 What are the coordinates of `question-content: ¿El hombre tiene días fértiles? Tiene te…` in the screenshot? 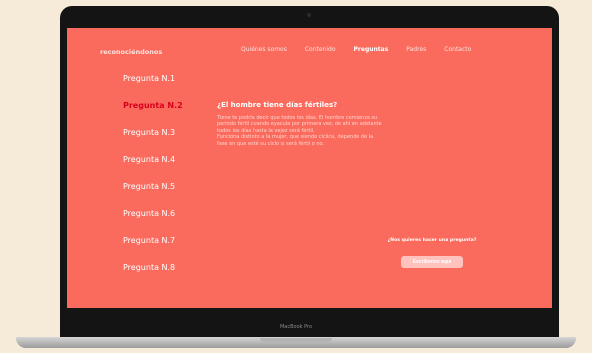 It's located at (342, 124).